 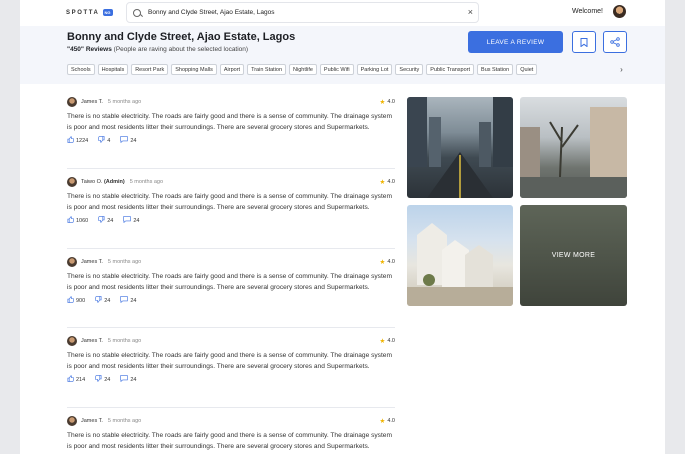 I want to click on search-input, so click(x=303, y=12).